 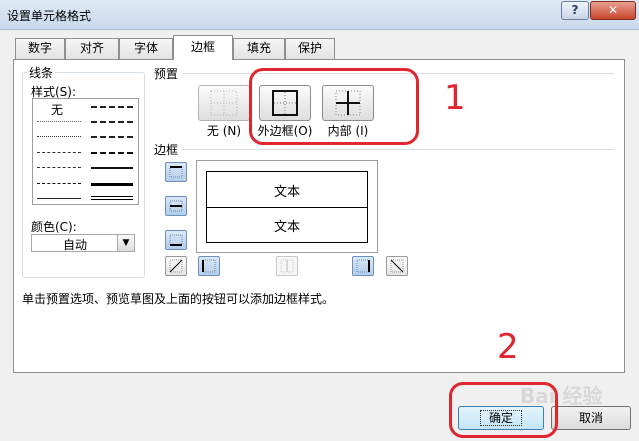 What do you see at coordinates (92, 48) in the screenshot?
I see `tab-alignment: 对齐` at bounding box center [92, 48].